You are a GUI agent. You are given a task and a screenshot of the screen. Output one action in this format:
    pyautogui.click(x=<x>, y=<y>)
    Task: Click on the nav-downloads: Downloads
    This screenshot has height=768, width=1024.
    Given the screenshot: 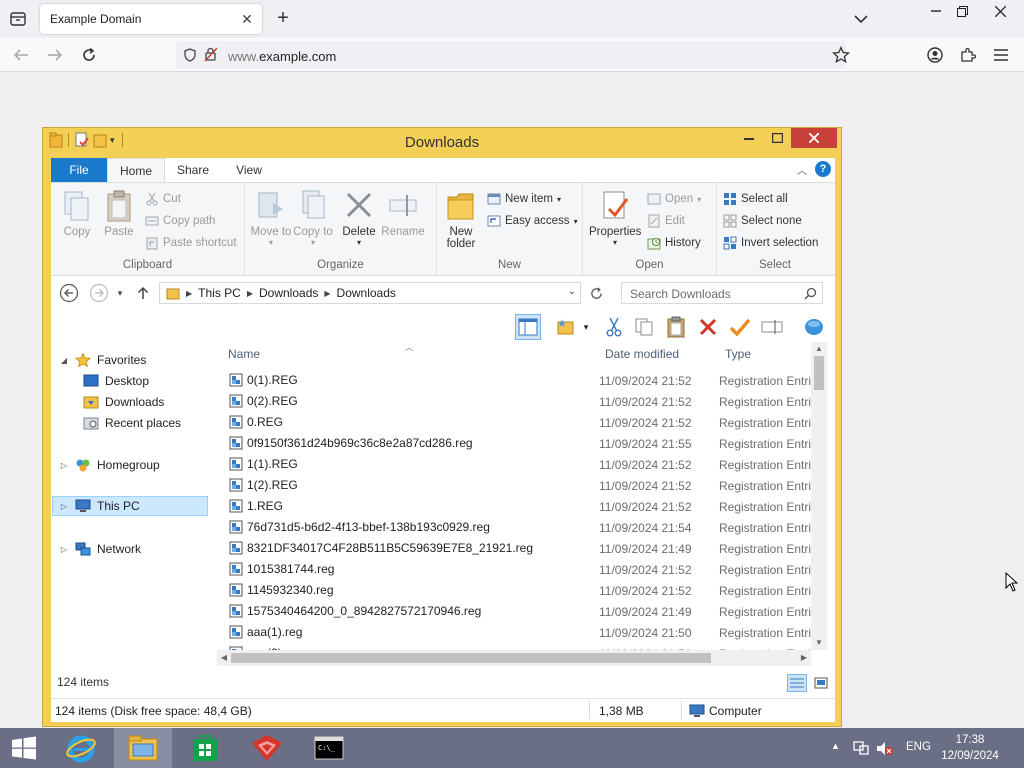 What is the action you would take?
    pyautogui.click(x=123, y=402)
    